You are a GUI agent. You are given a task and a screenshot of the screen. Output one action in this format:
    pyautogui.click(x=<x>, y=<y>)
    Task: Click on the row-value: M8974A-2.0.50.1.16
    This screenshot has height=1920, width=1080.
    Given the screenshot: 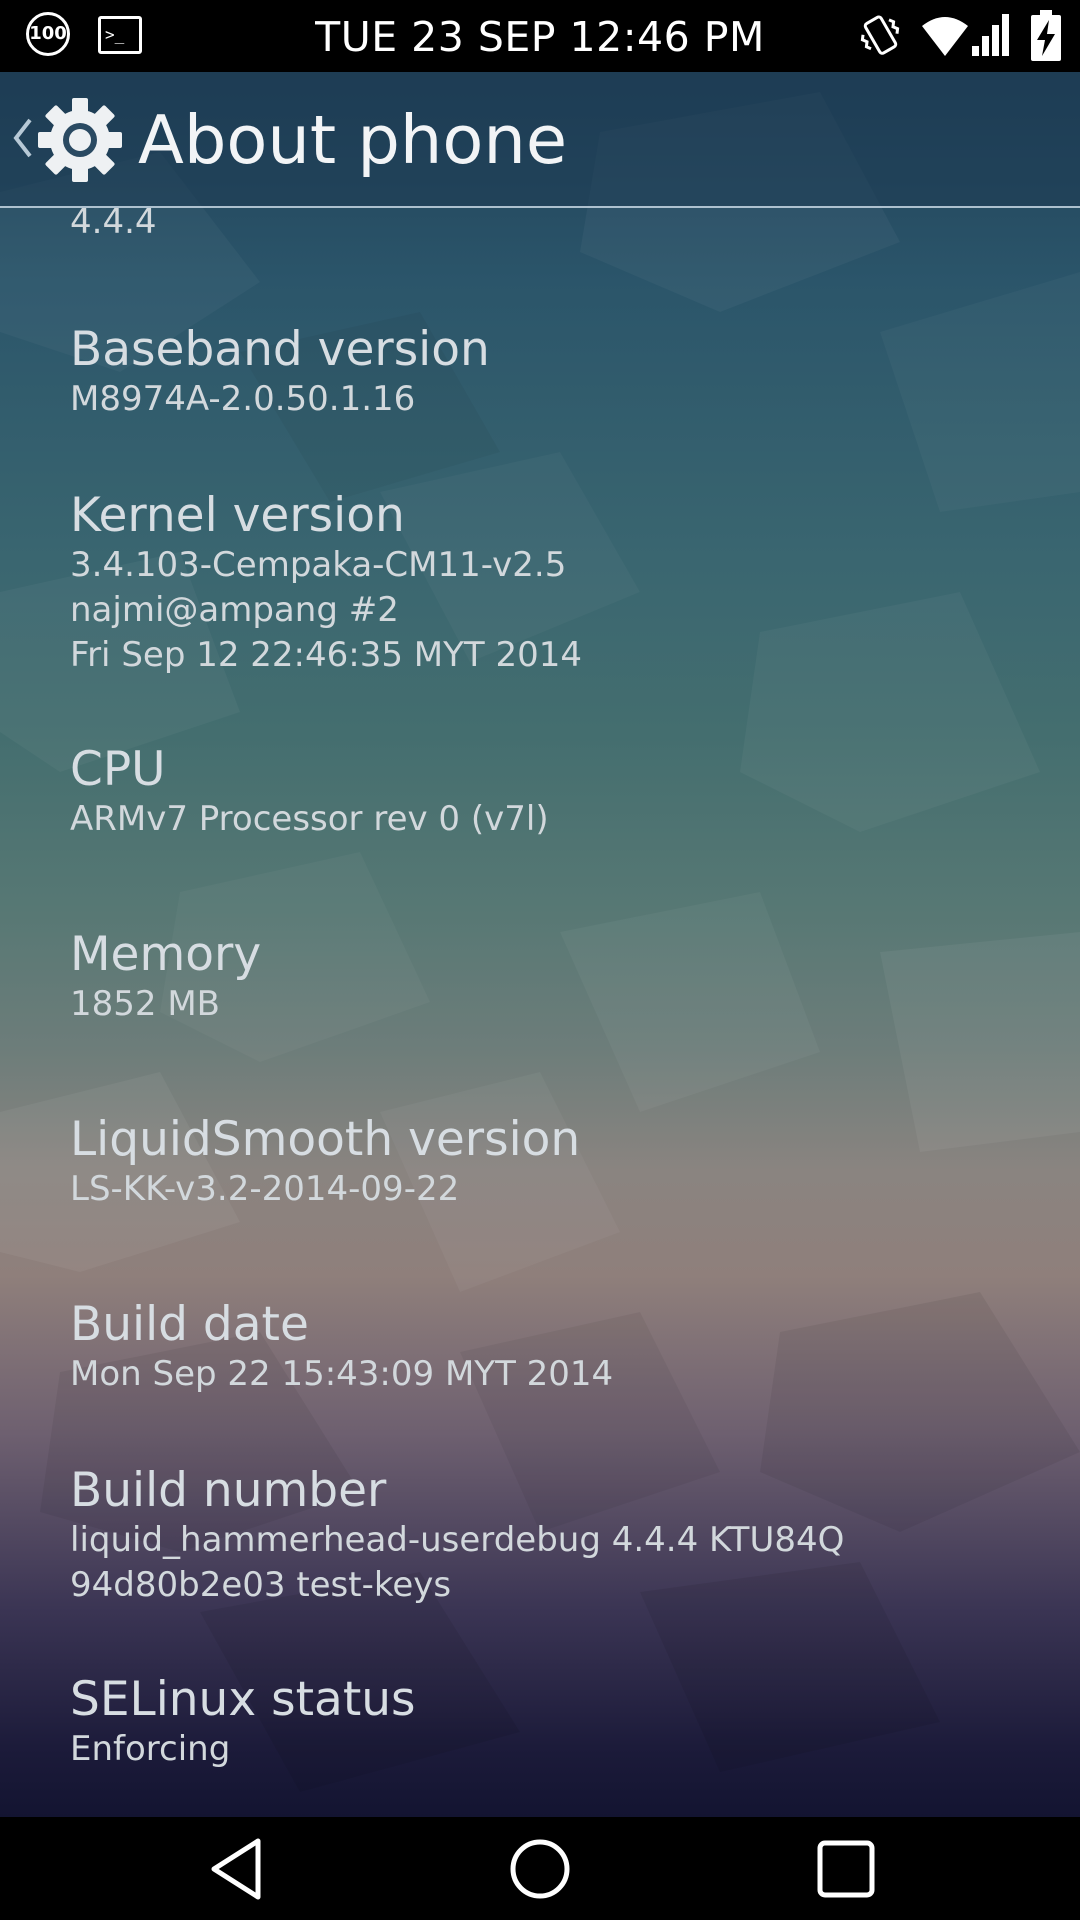 What is the action you would take?
    pyautogui.click(x=243, y=399)
    